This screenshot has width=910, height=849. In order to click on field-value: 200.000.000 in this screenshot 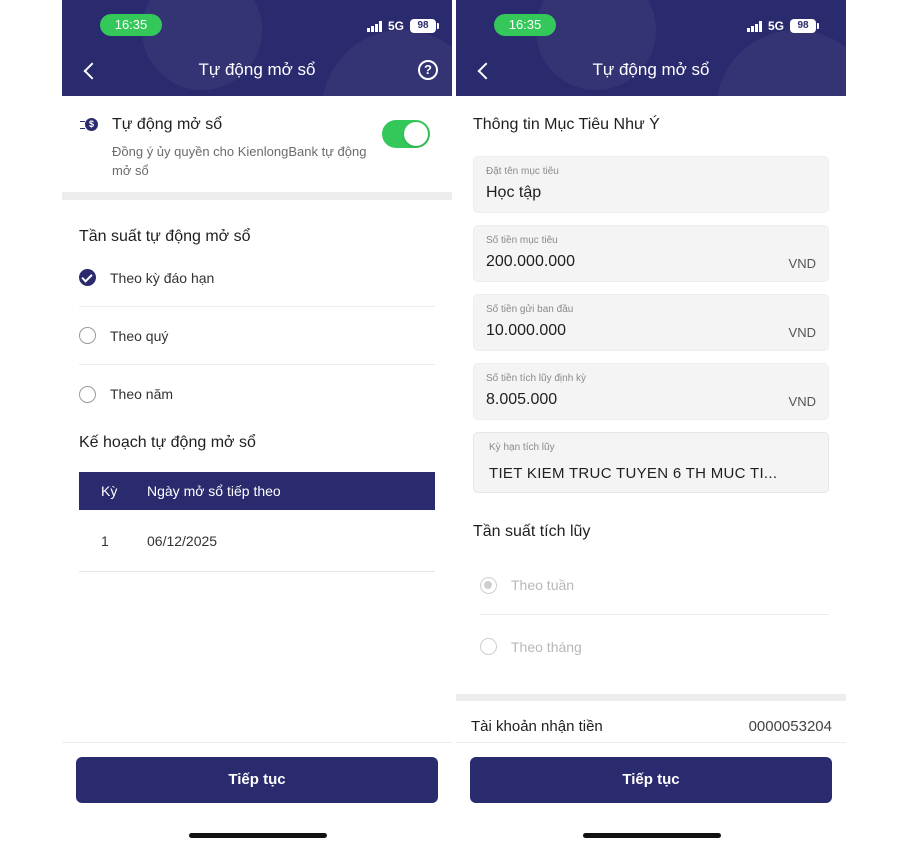, I will do `click(530, 261)`.